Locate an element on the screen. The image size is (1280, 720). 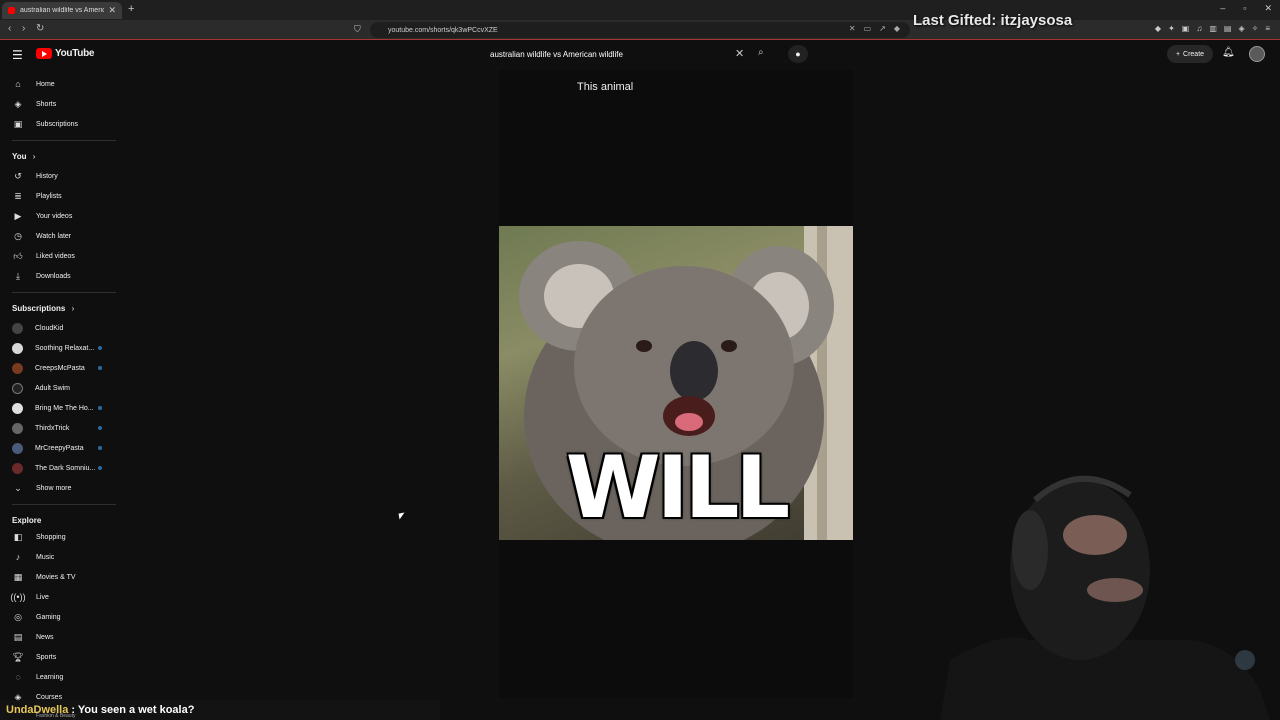
extension-icon: ◆ is located at coordinates (1158, 28).